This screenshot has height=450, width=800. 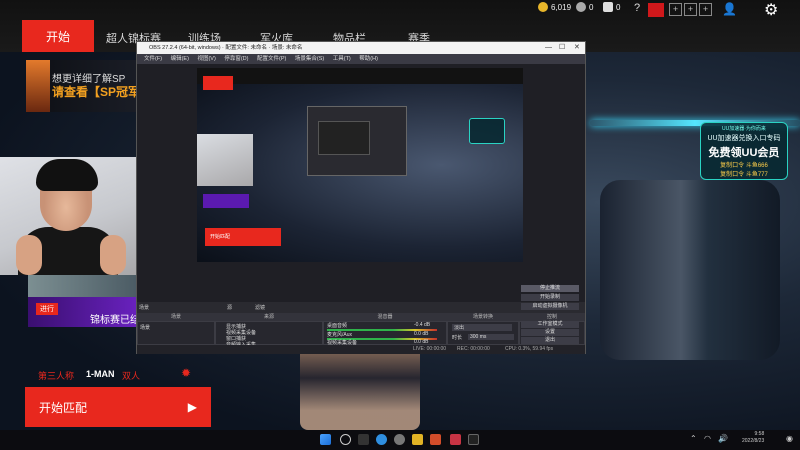 I want to click on settings-gear-icon: ⚙, so click(x=771, y=10).